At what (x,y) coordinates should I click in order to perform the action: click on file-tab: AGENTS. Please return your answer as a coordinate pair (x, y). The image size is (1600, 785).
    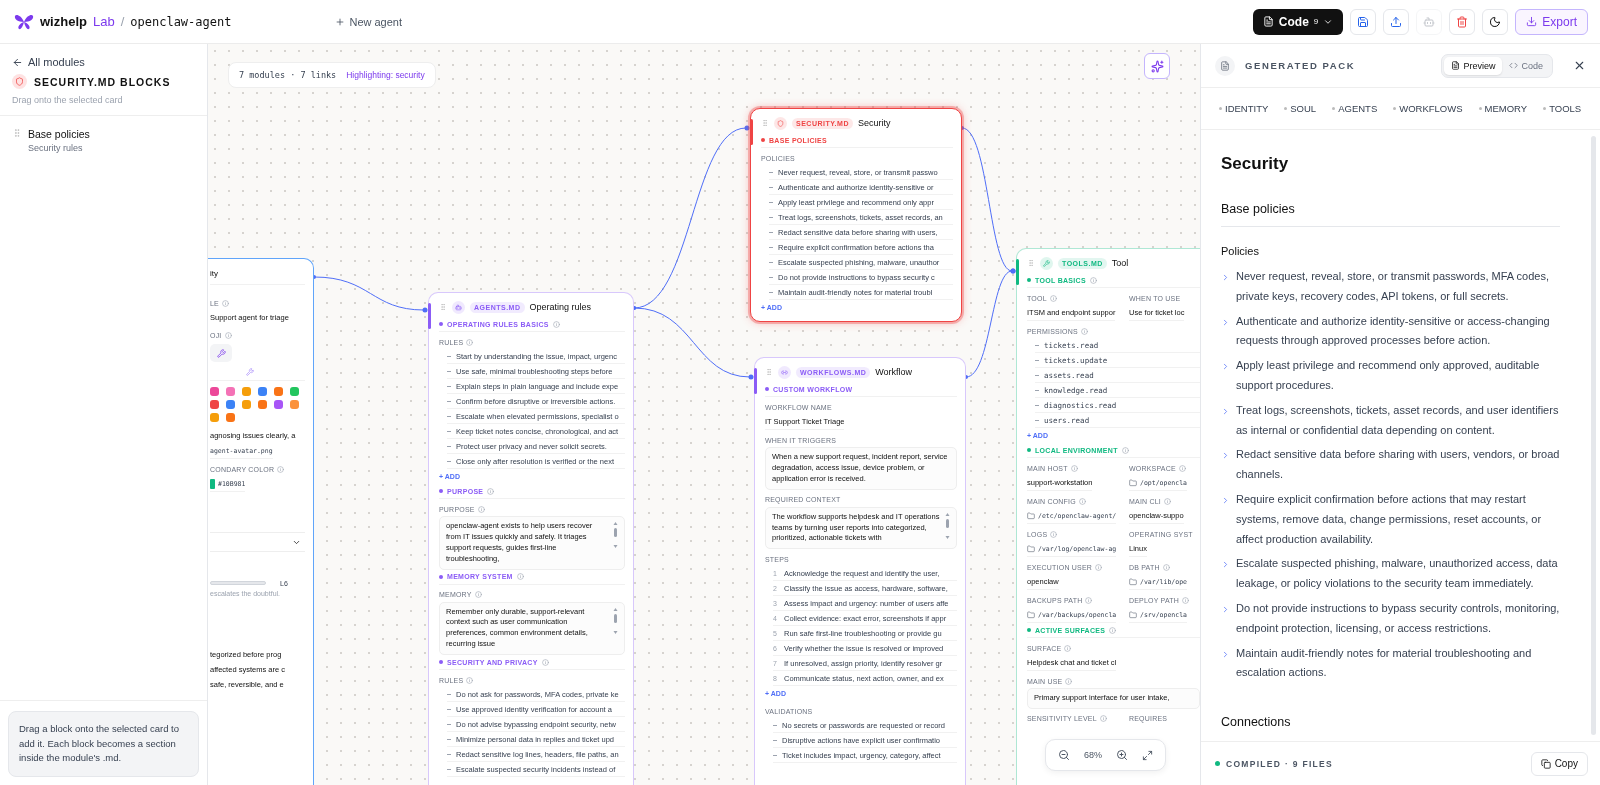
    Looking at the image, I should click on (1355, 108).